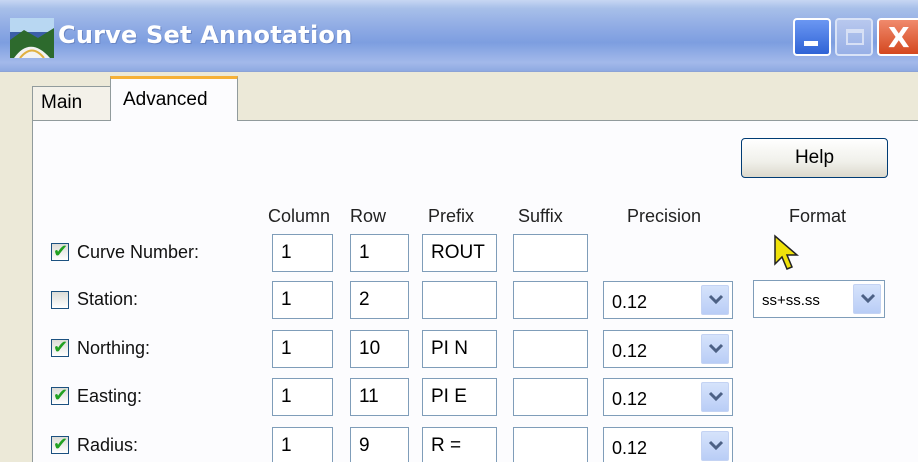 This screenshot has height=462, width=918. What do you see at coordinates (302, 253) in the screenshot?
I see `curve-number-column-field: 1` at bounding box center [302, 253].